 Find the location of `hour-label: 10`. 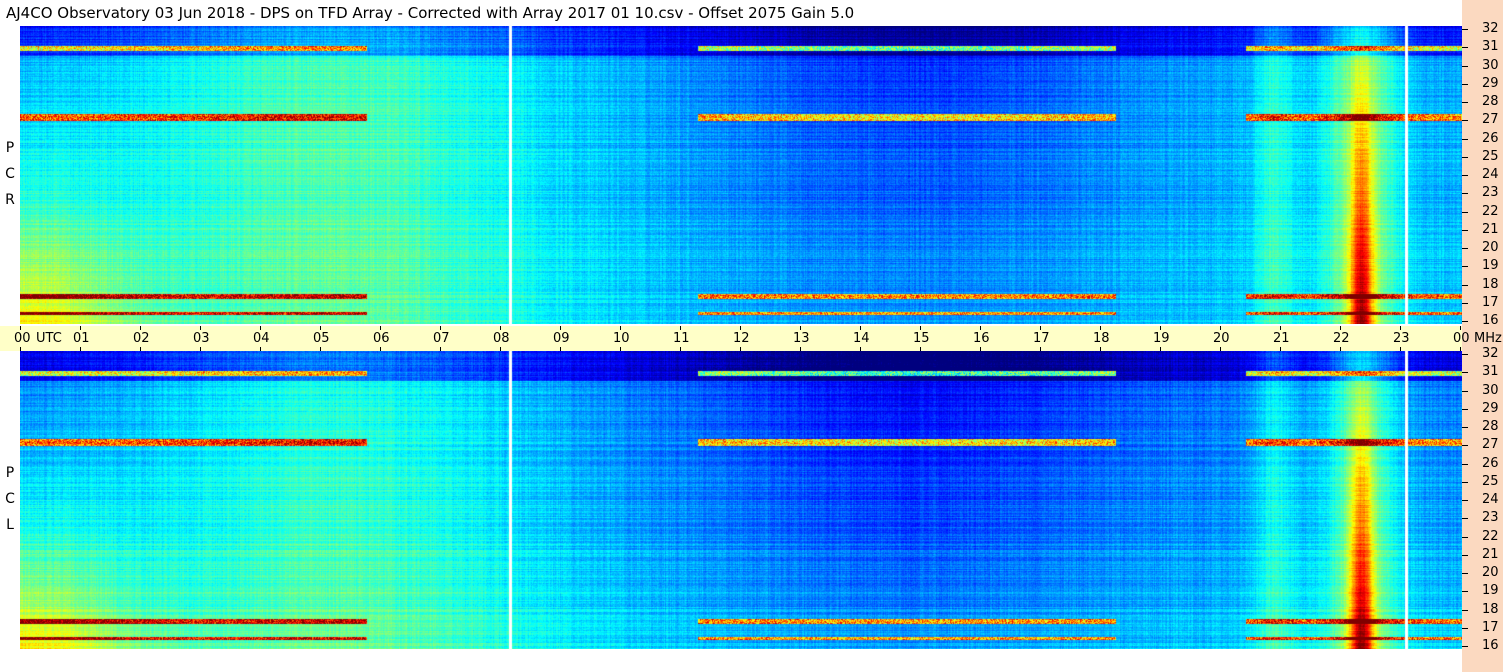

hour-label: 10 is located at coordinates (621, 338).